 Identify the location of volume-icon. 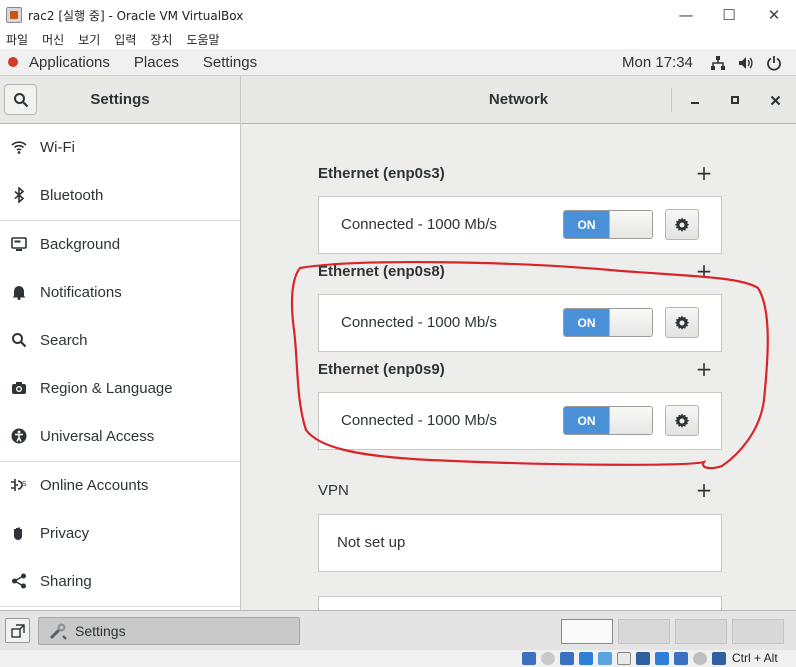
(746, 63).